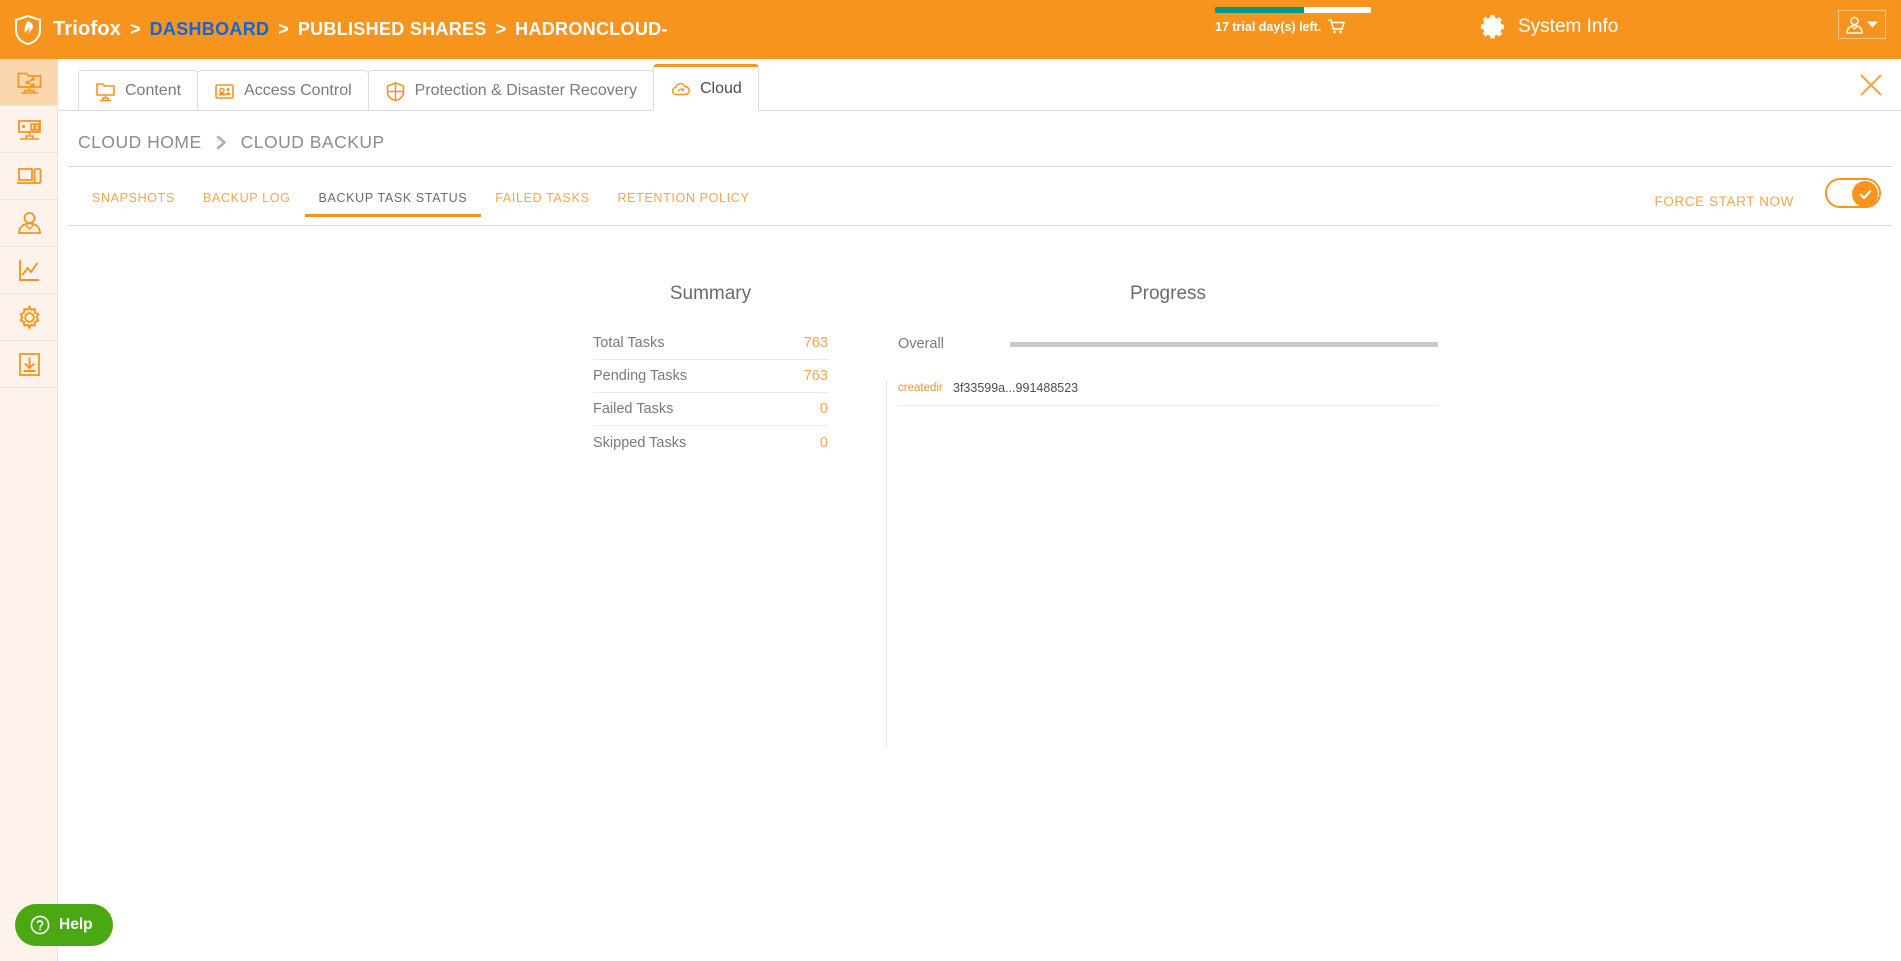 This screenshot has height=961, width=1901. What do you see at coordinates (640, 376) in the screenshot?
I see `summary-label: Pending Tasks` at bounding box center [640, 376].